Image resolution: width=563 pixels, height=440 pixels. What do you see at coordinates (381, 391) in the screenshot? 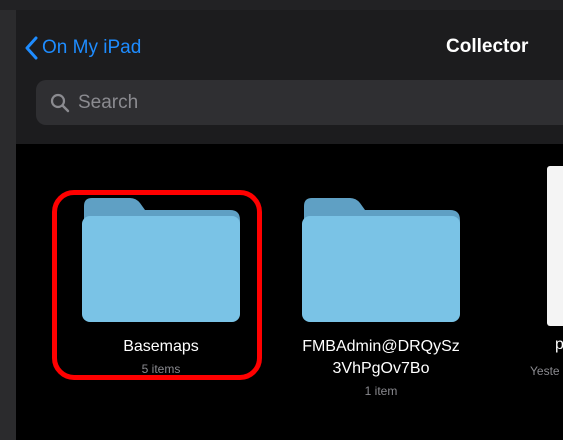
I see `folder-item-count: 1 item` at bounding box center [381, 391].